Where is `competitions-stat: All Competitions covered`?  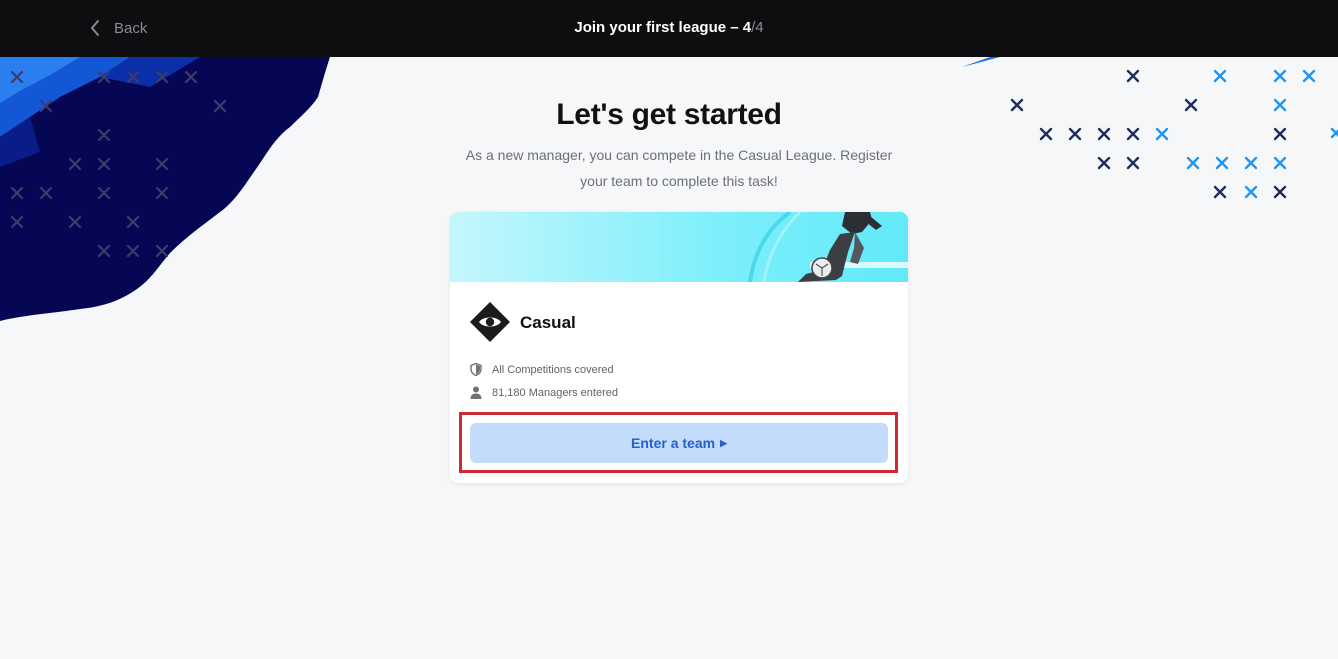 competitions-stat: All Competitions covered is located at coordinates (542, 369).